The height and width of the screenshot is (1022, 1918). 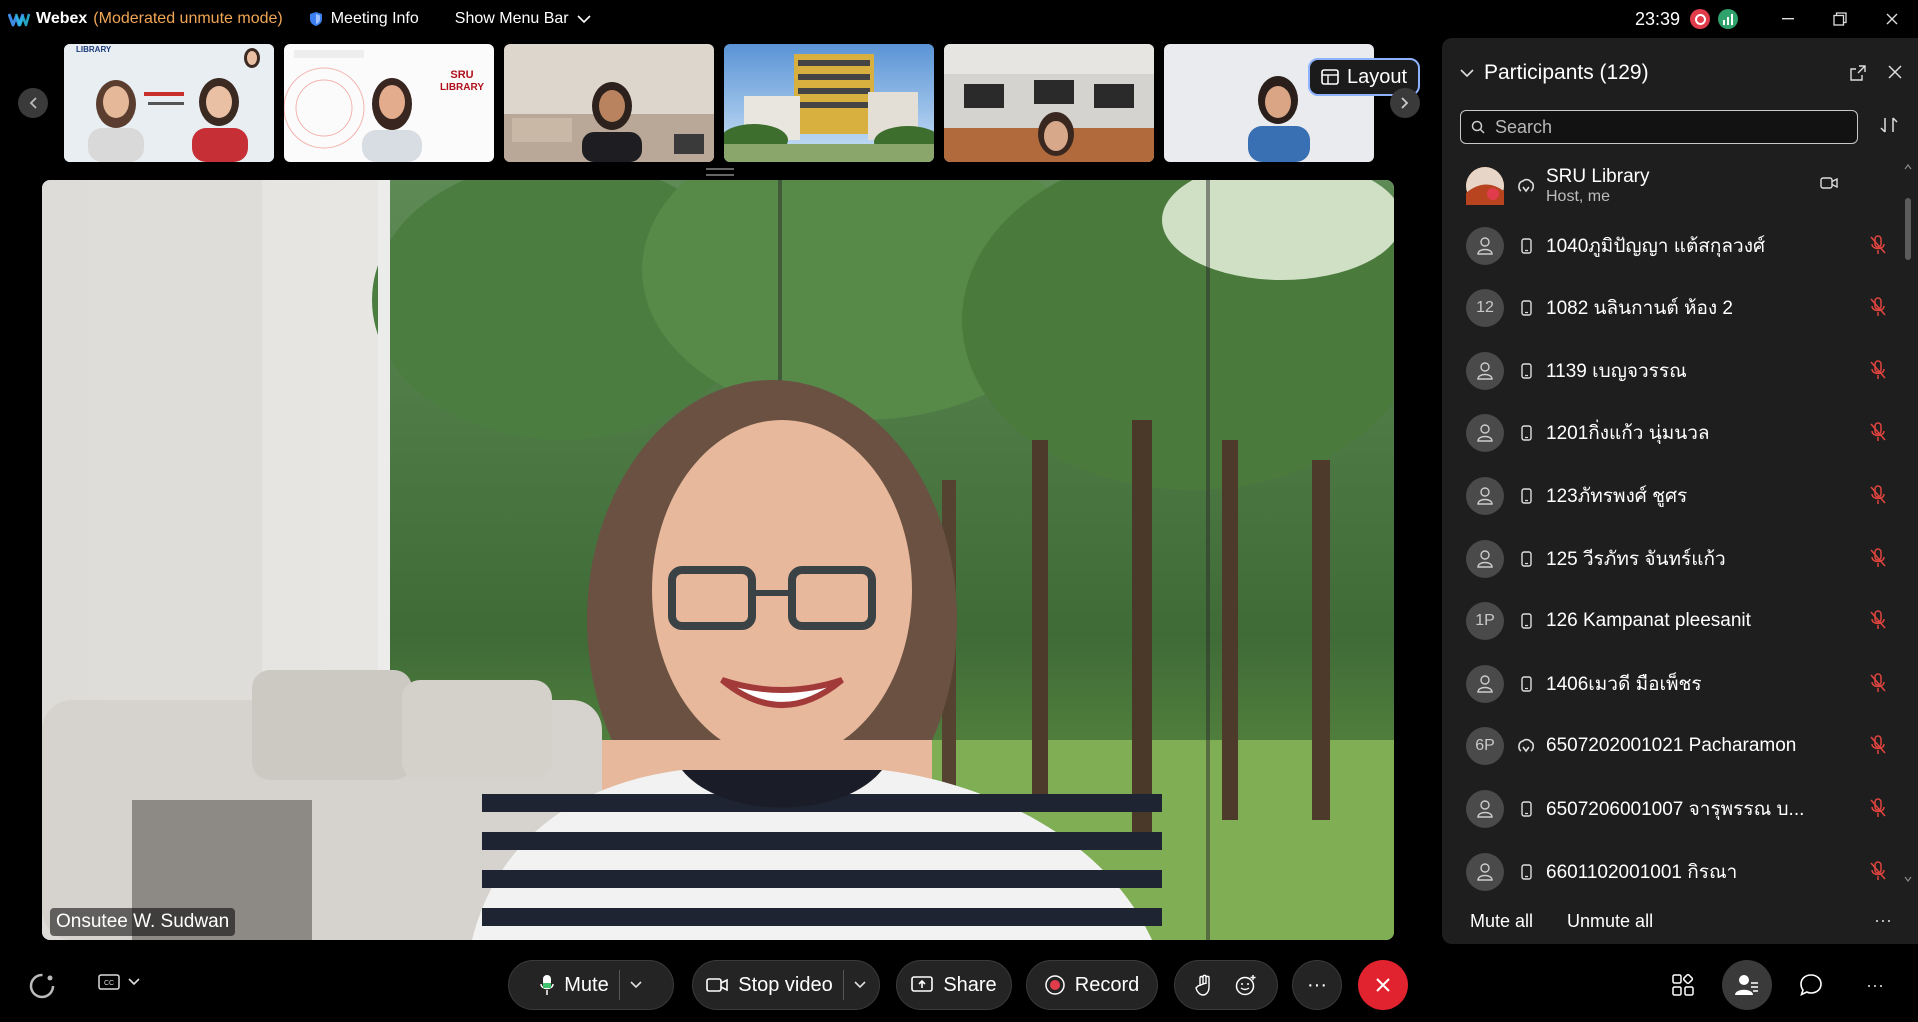 What do you see at coordinates (1908, 167) in the screenshot?
I see `scroll-up-icon` at bounding box center [1908, 167].